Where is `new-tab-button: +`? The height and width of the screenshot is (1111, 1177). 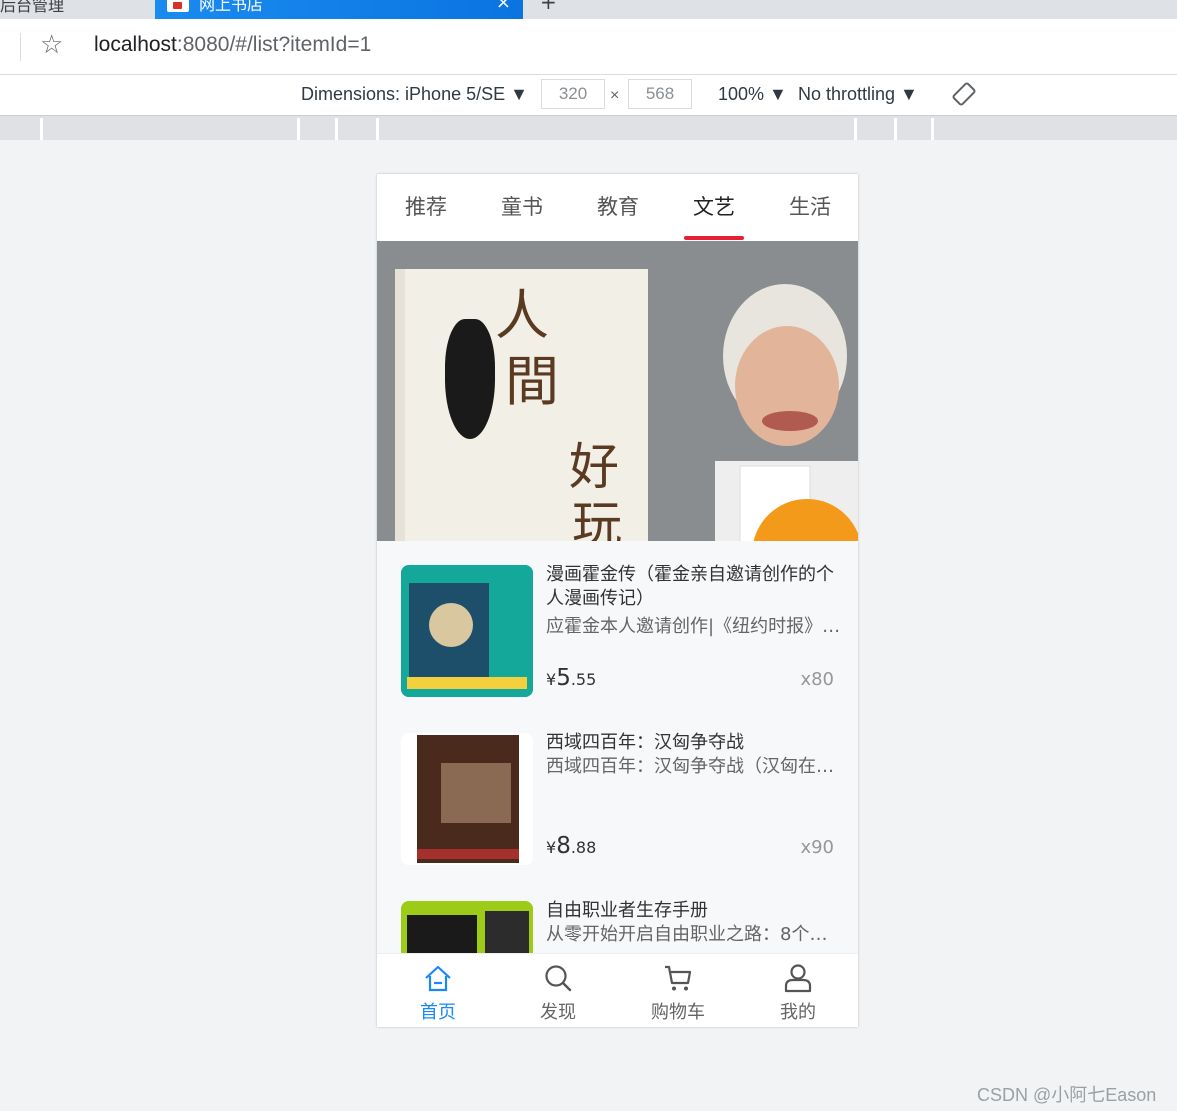
new-tab-button: + is located at coordinates (548, 7).